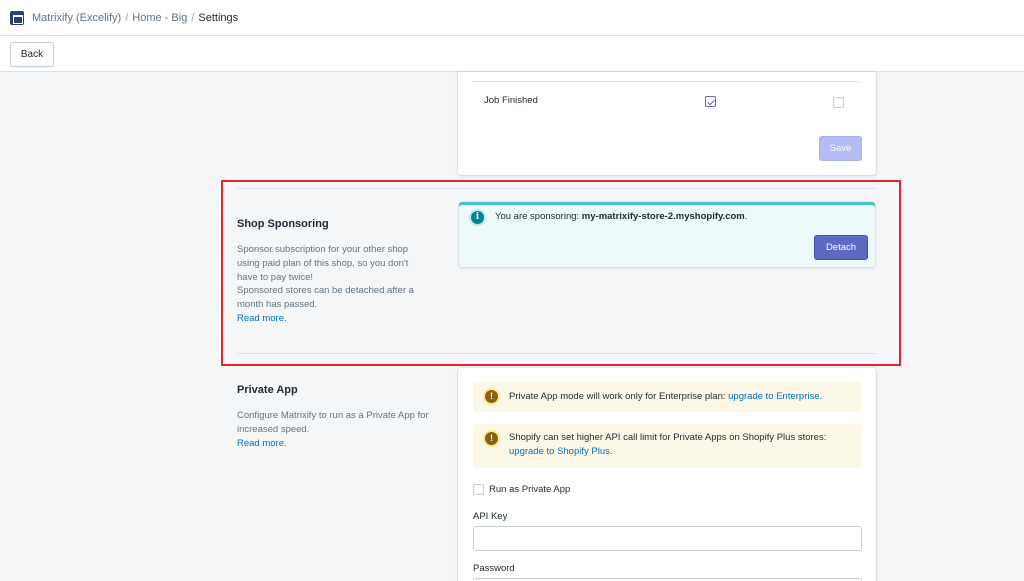  Describe the element at coordinates (76, 18) in the screenshot. I see `breadcrumb-app: Matrixify (Excelify)` at that location.